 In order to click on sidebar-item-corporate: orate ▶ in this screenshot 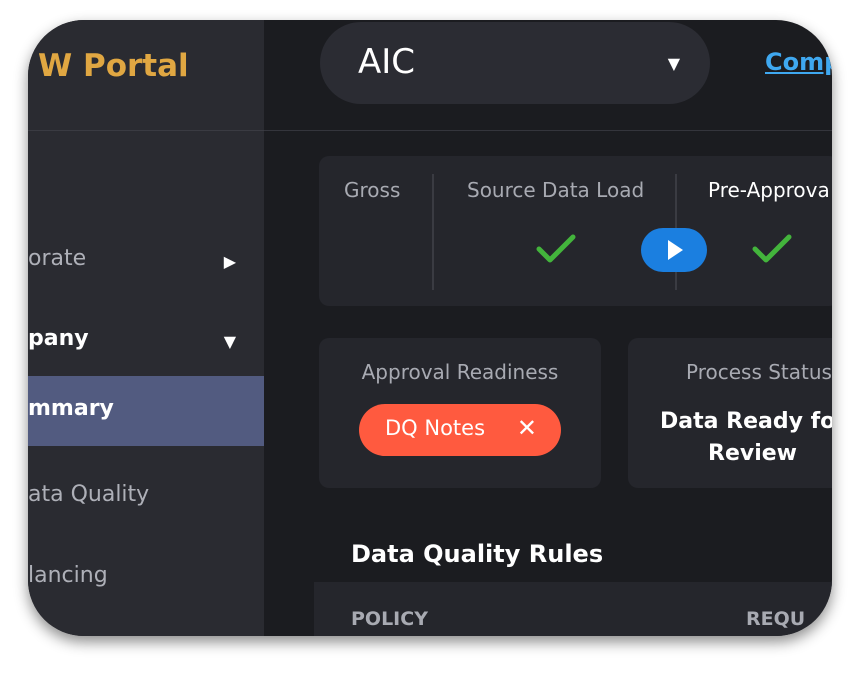, I will do `click(146, 263)`.